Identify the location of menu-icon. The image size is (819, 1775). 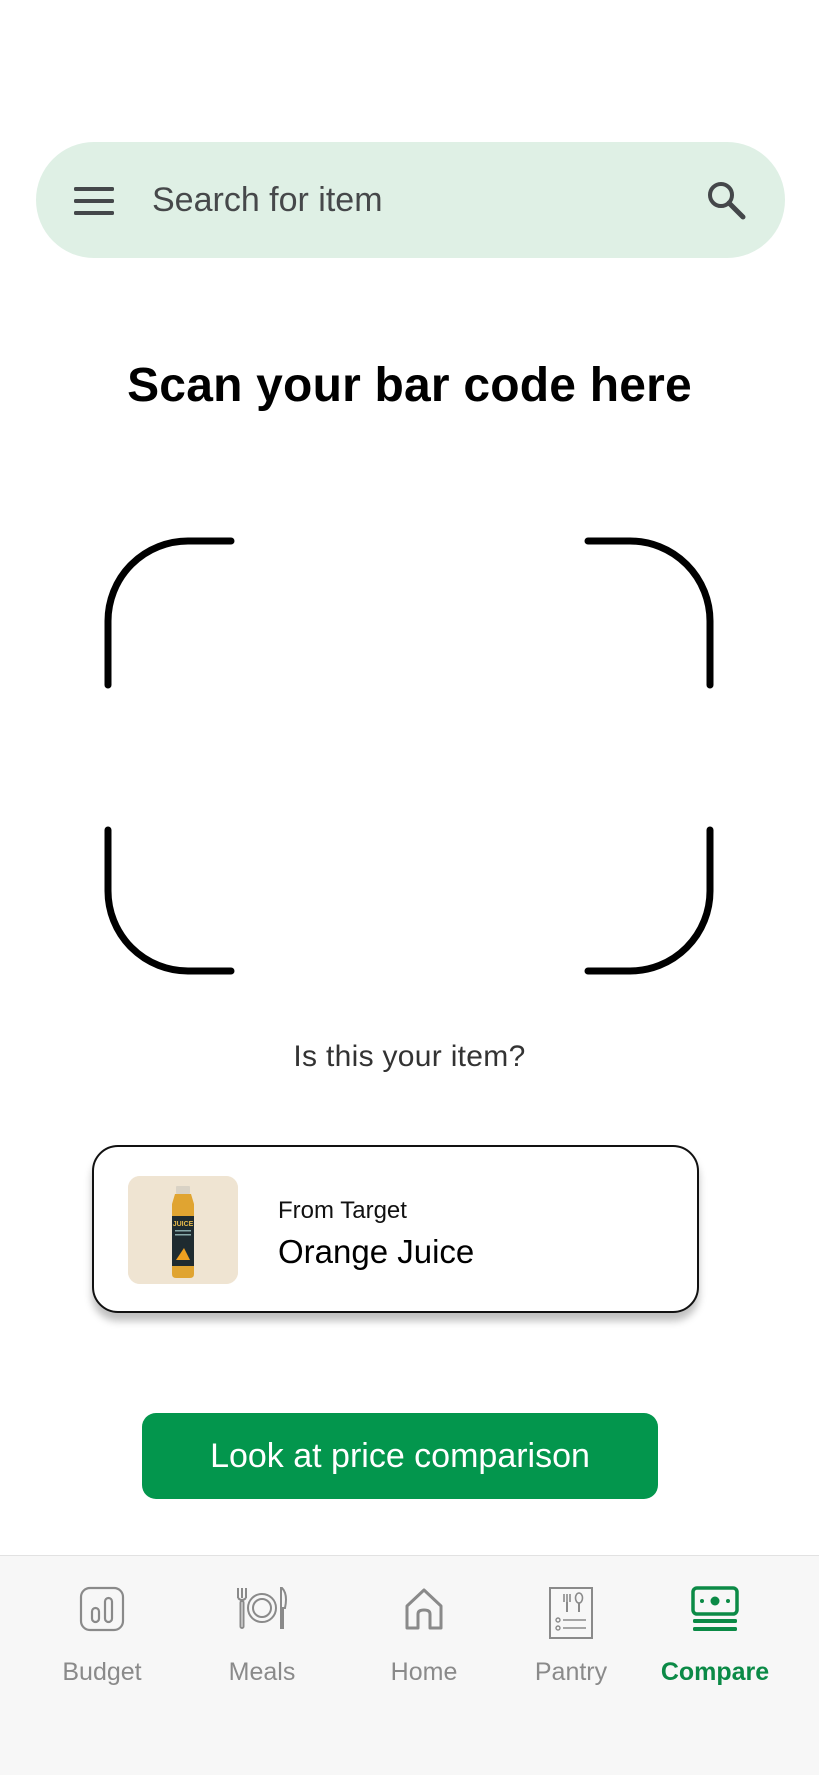
(94, 201).